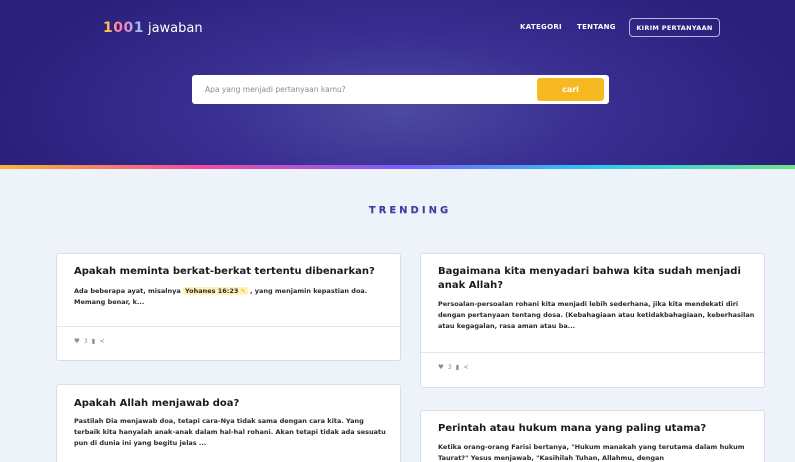 The width and height of the screenshot is (795, 462). I want to click on site-logo: 1001 jawaban, so click(153, 28).